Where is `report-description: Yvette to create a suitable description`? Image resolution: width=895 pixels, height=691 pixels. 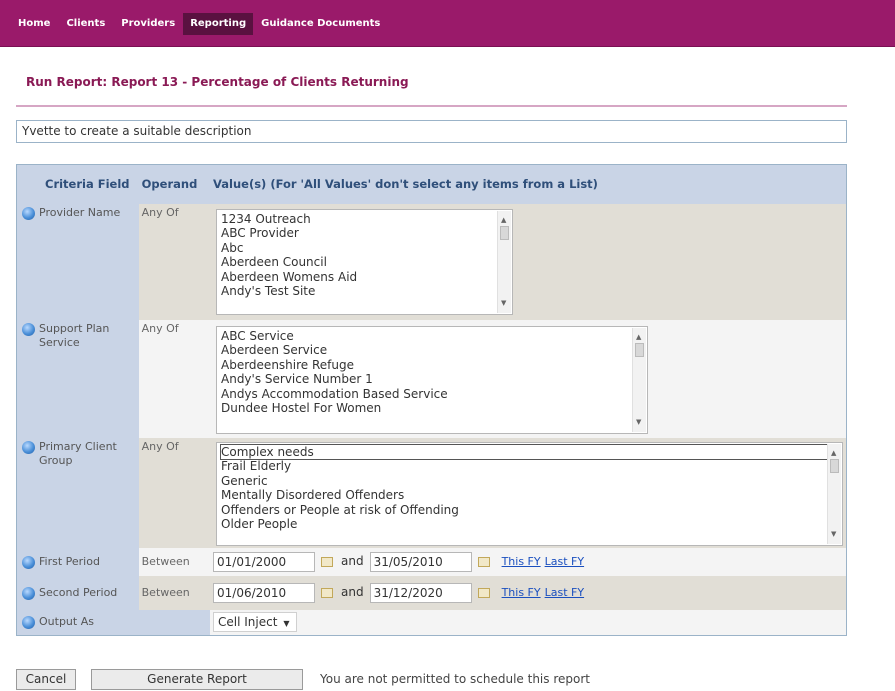 report-description: Yvette to create a suitable description is located at coordinates (431, 131).